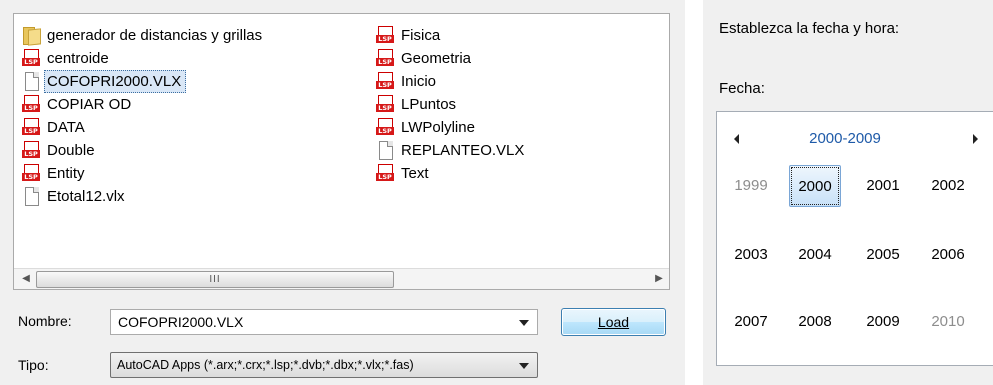  What do you see at coordinates (144, 104) in the screenshot?
I see `file-list-item: COPIAR OD` at bounding box center [144, 104].